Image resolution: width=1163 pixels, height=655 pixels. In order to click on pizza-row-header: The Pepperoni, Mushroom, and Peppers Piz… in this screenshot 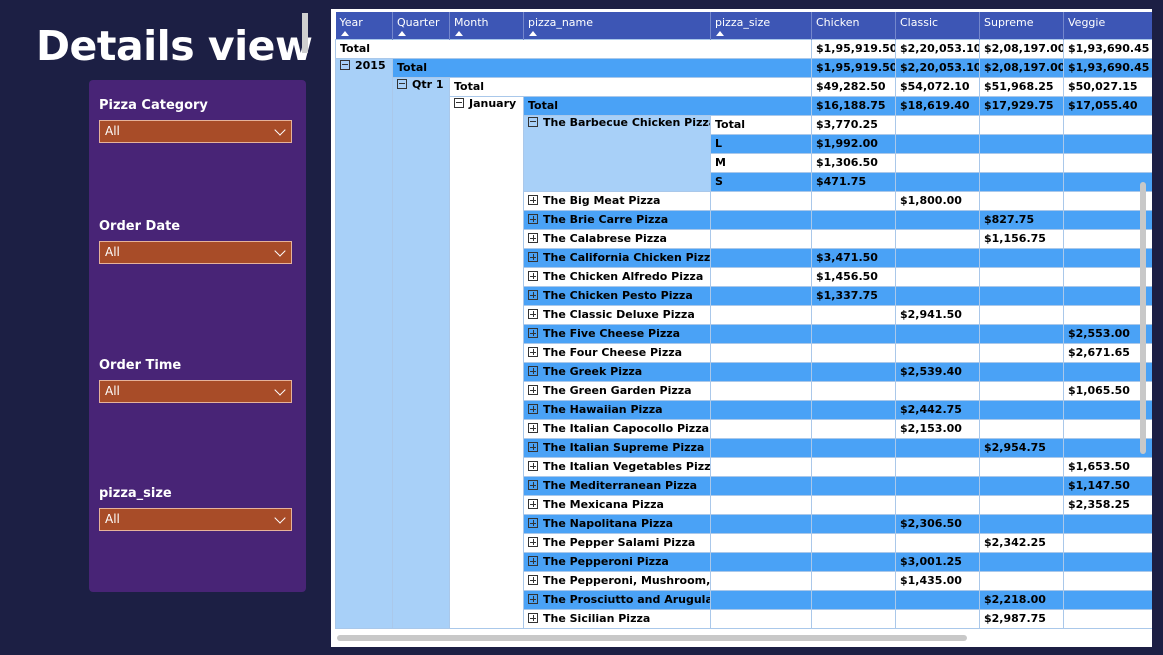, I will do `click(617, 580)`.